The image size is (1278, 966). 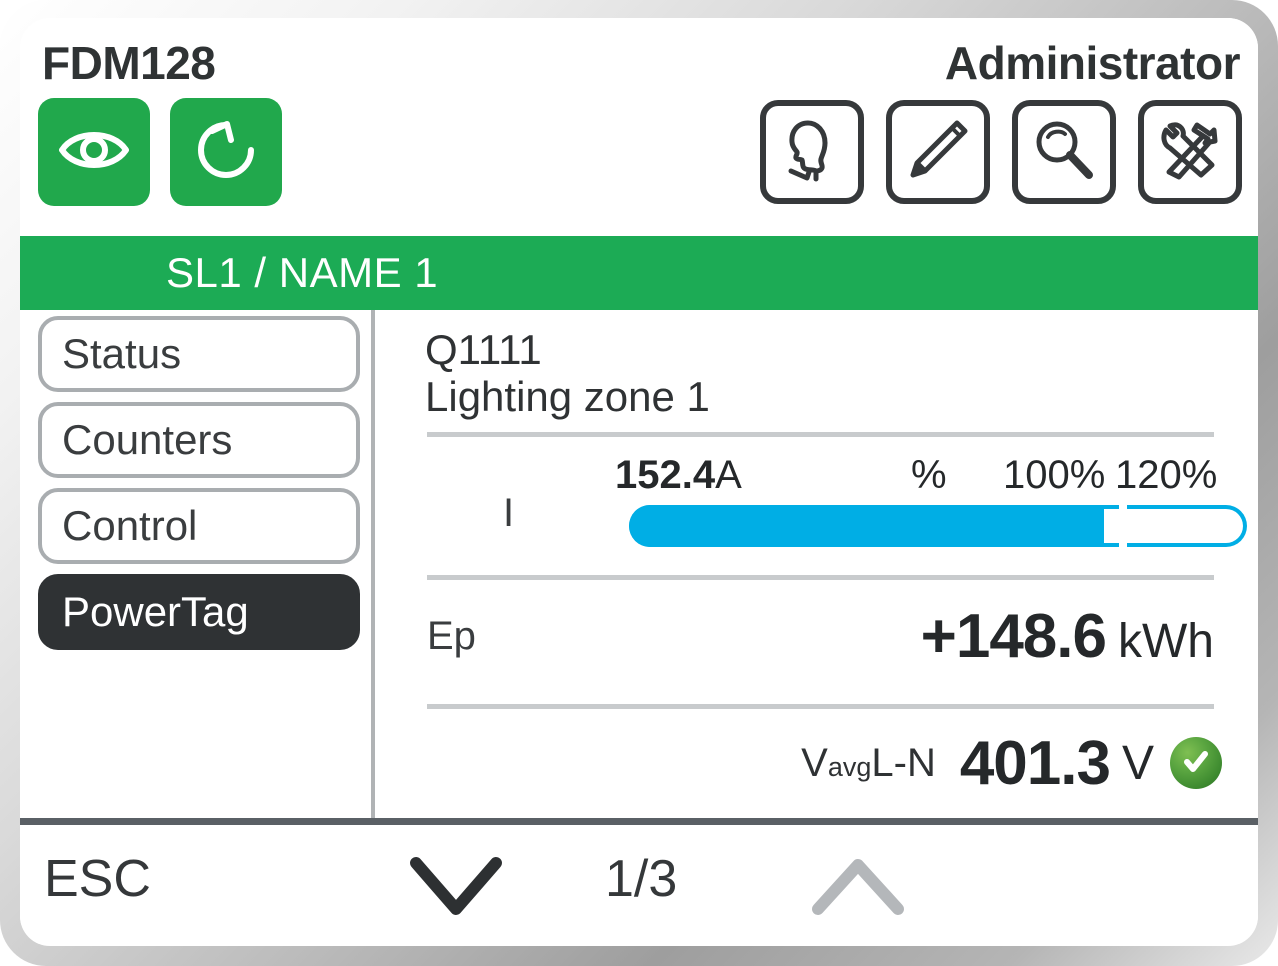 What do you see at coordinates (130, 525) in the screenshot?
I see `sidebar-item-label: Control` at bounding box center [130, 525].